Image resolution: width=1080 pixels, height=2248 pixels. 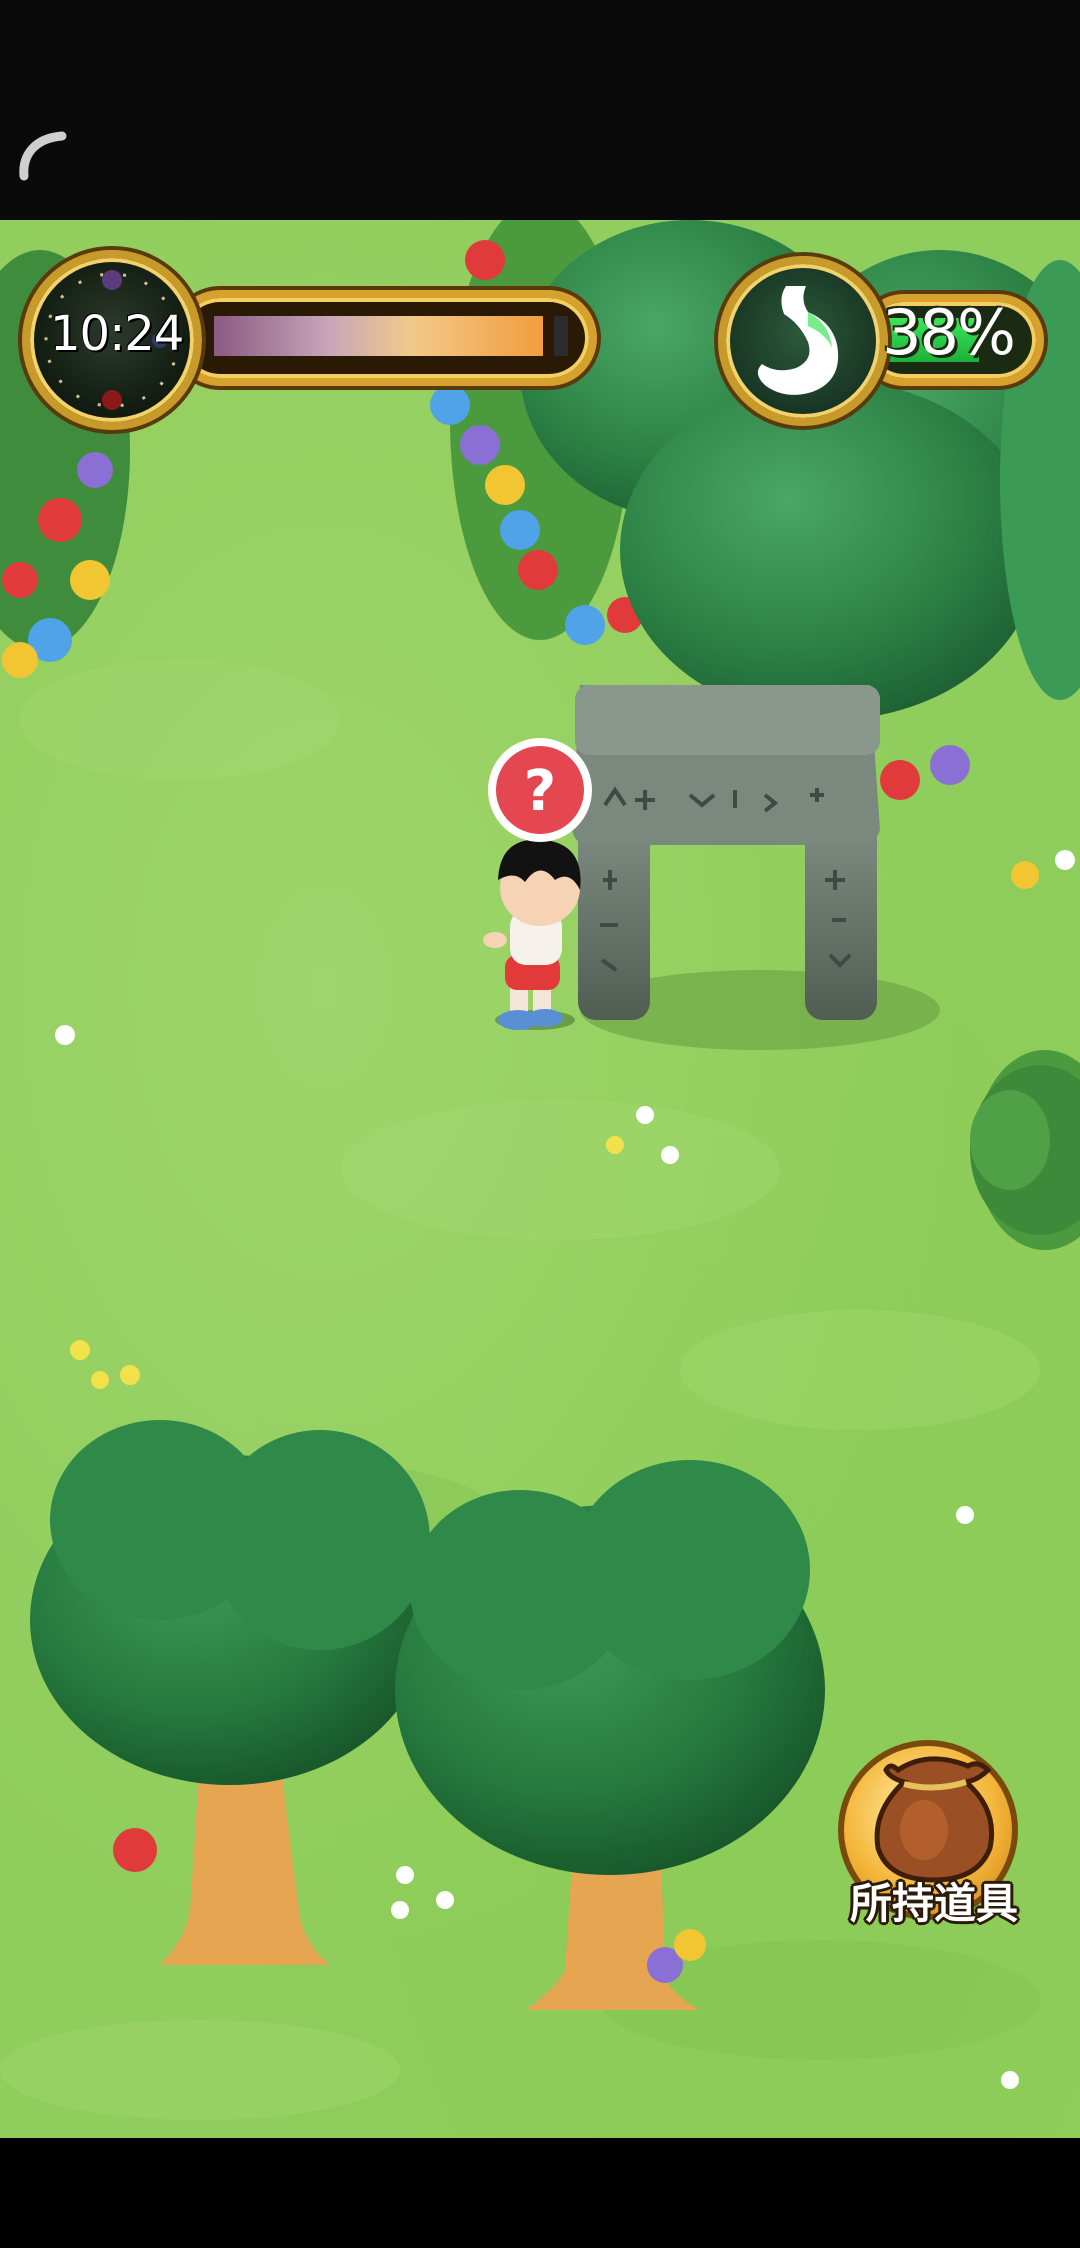 I want to click on inventory-button: 所持道具, so click(x=934, y=1830).